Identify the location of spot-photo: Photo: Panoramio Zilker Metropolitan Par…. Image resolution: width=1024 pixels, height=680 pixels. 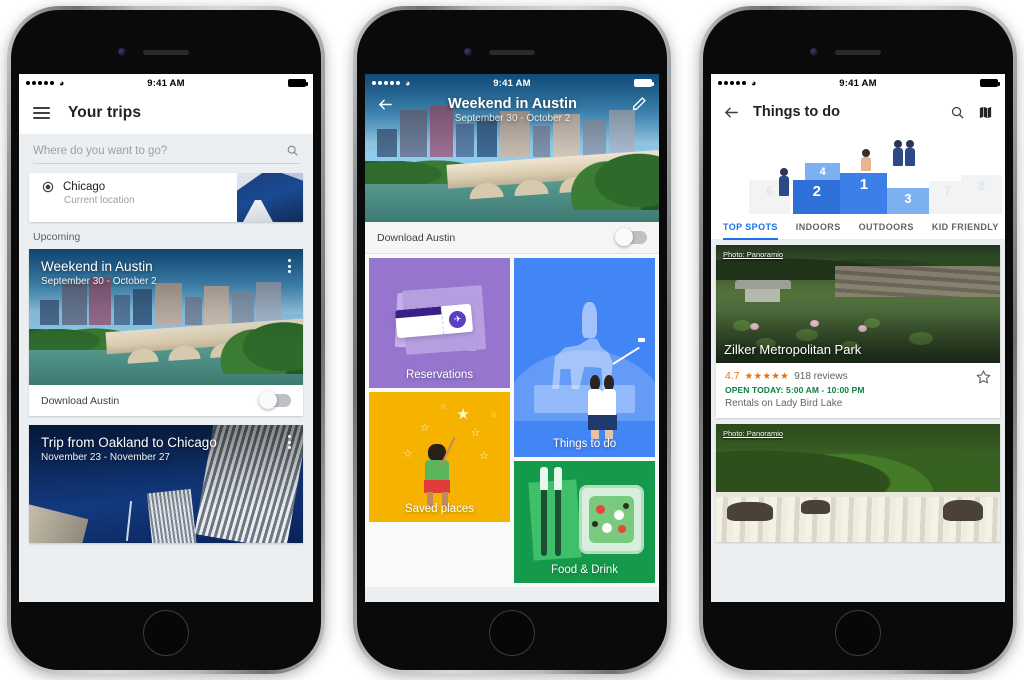
(858, 304).